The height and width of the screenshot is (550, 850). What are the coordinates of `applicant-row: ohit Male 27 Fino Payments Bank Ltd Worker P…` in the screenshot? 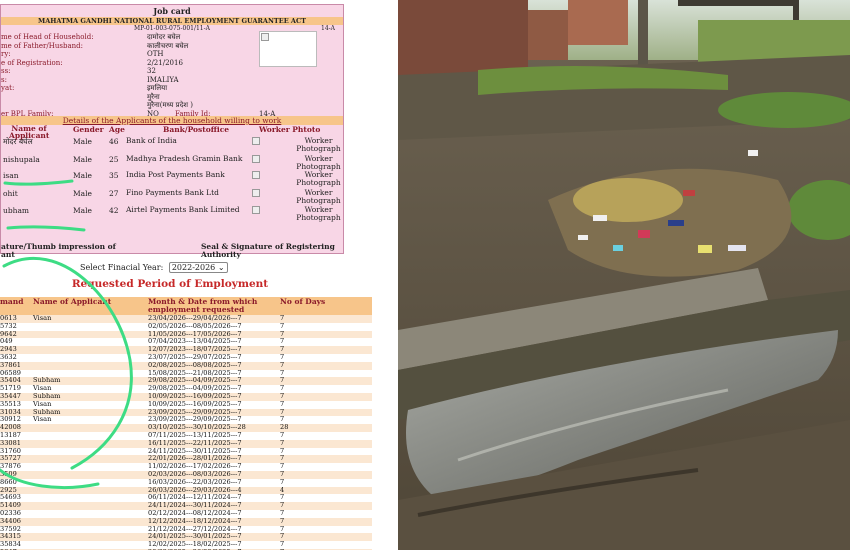 It's located at (172, 197).